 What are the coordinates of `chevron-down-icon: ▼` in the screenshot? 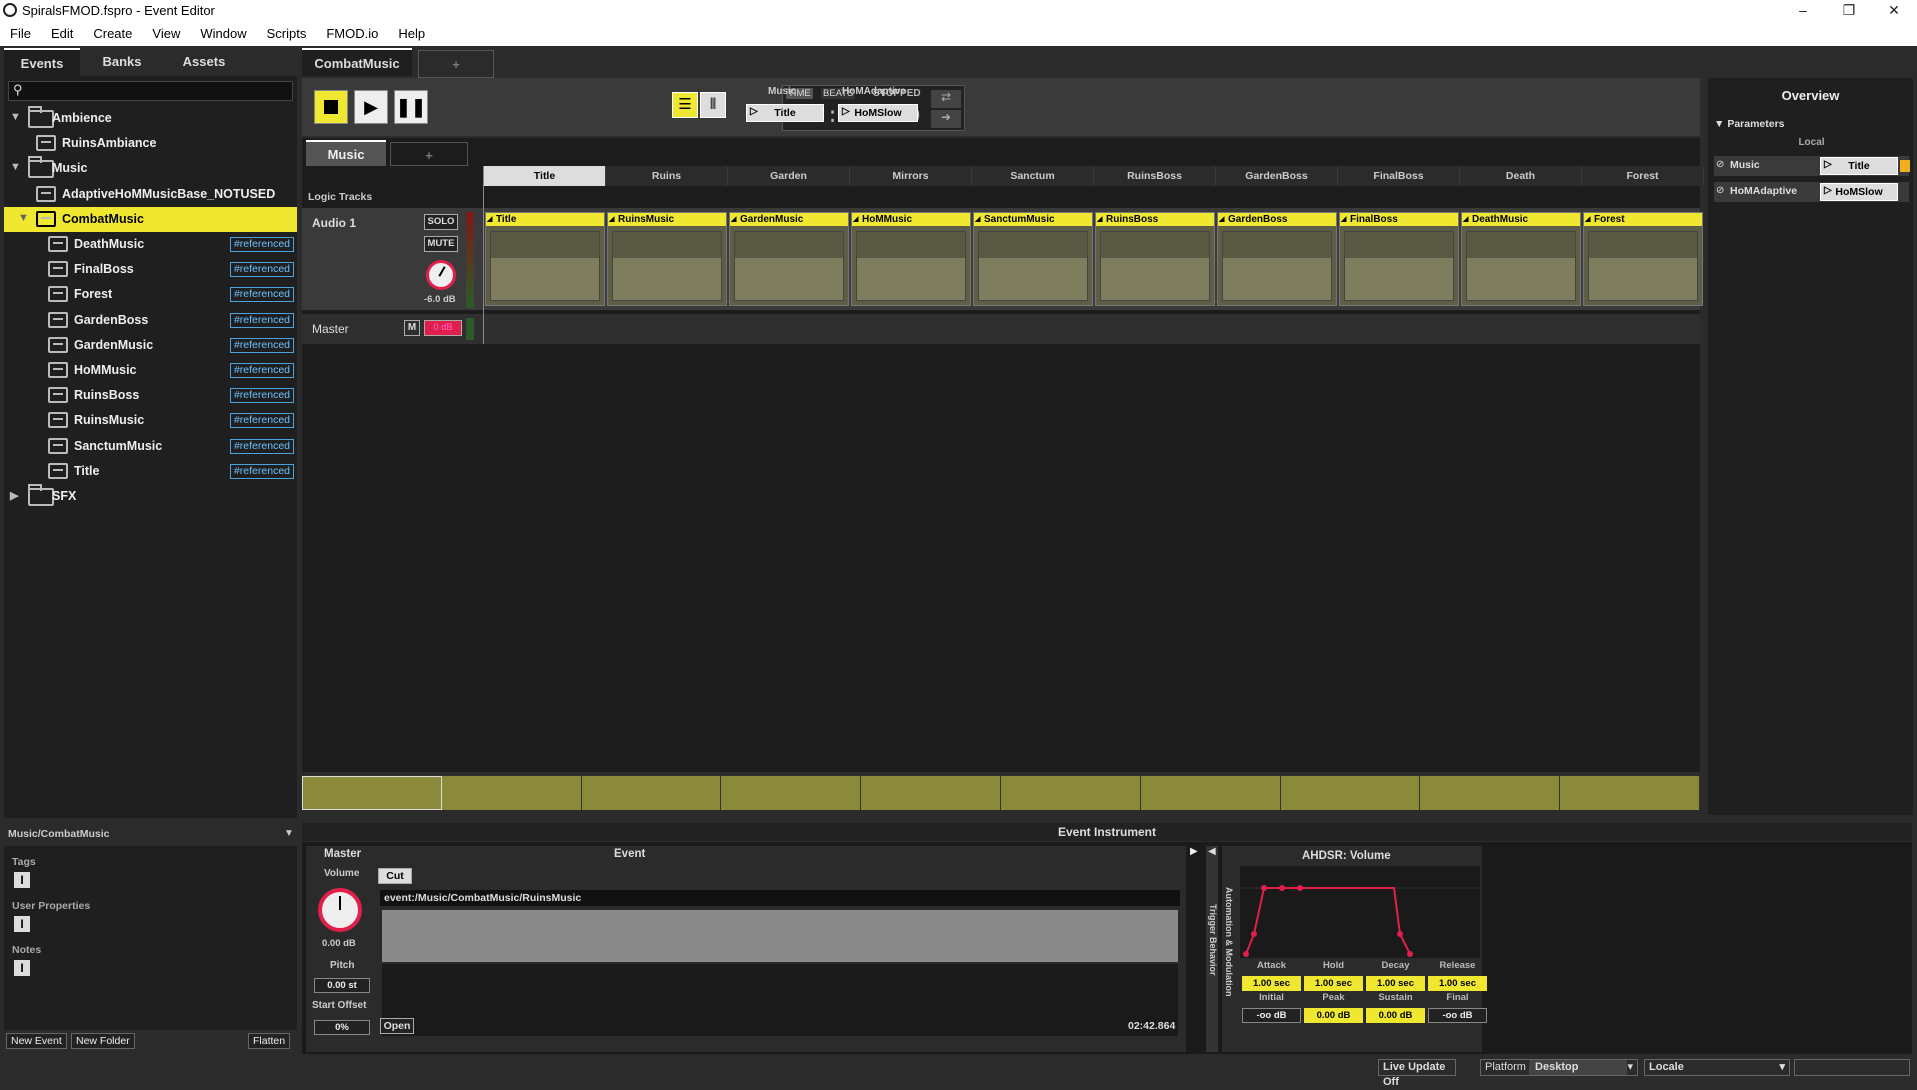 It's located at (289, 833).